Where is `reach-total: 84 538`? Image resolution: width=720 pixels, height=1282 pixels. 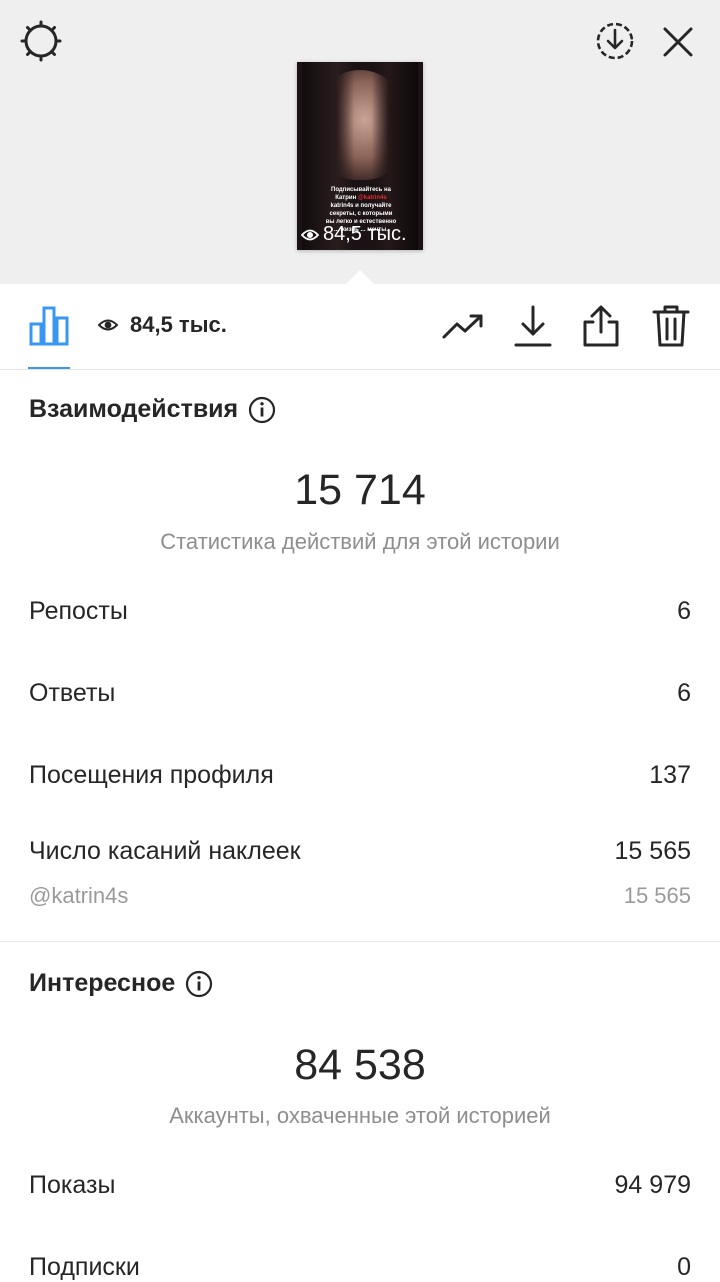 reach-total: 84 538 is located at coordinates (360, 1065).